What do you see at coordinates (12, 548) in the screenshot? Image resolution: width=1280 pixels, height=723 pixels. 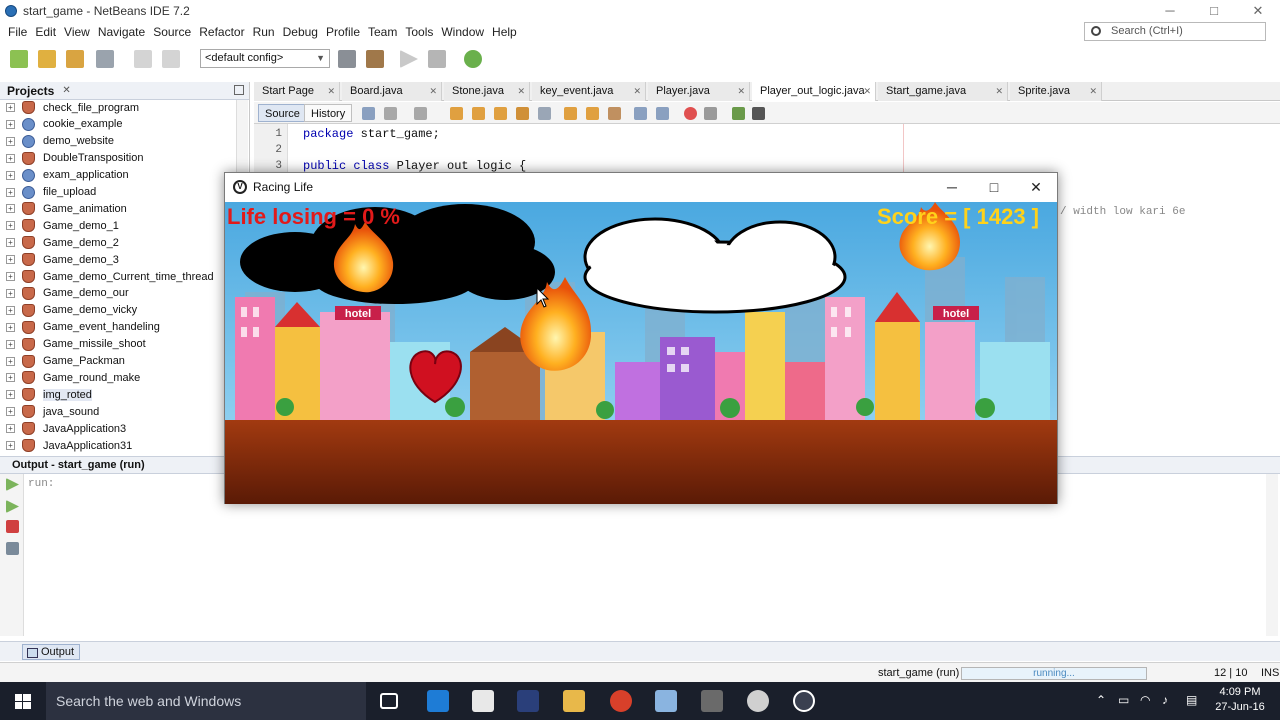 I see `settings-icon` at bounding box center [12, 548].